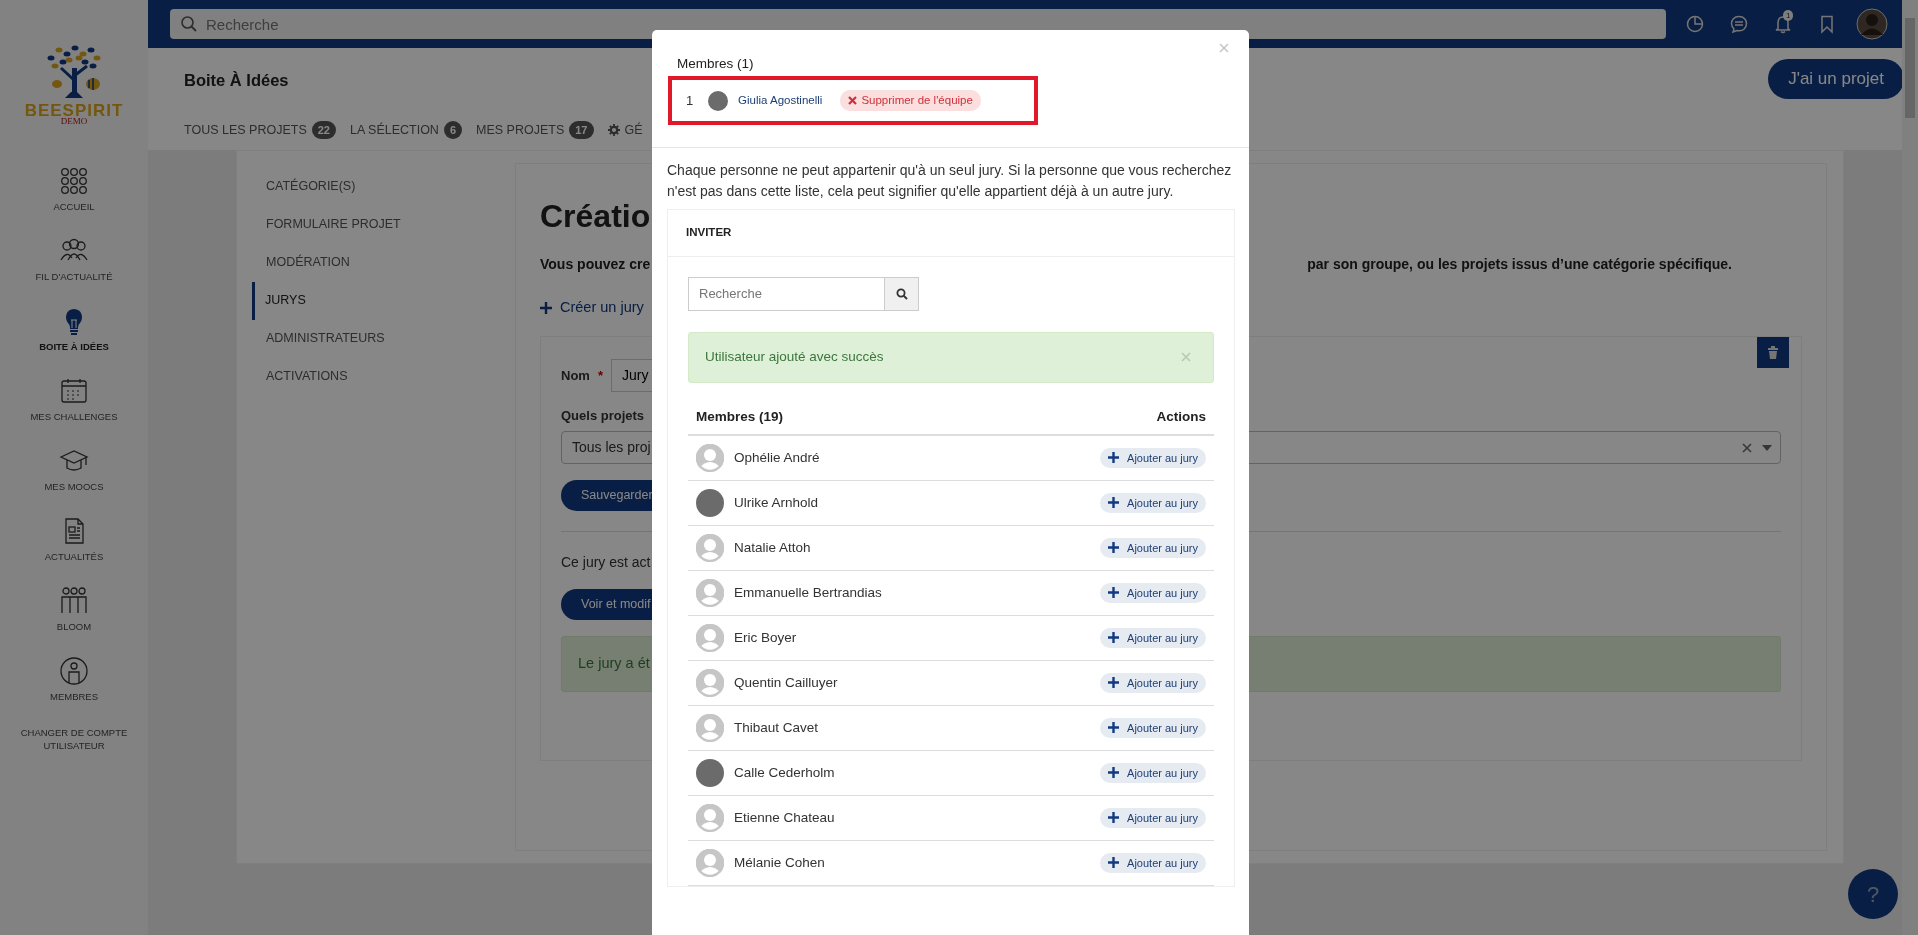 The height and width of the screenshot is (935, 1918). I want to click on member-name: Emmanuelle Bertrandias, so click(808, 592).